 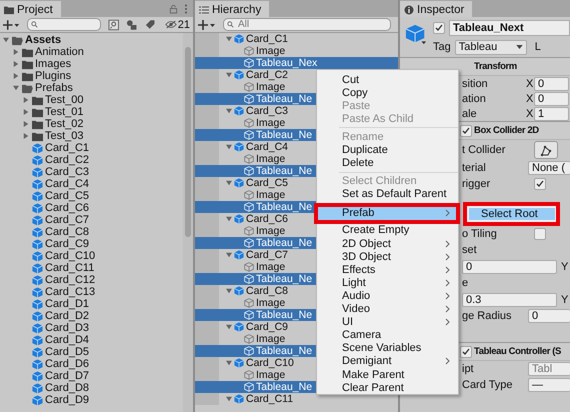 I want to click on project-item: Images, so click(x=91, y=64).